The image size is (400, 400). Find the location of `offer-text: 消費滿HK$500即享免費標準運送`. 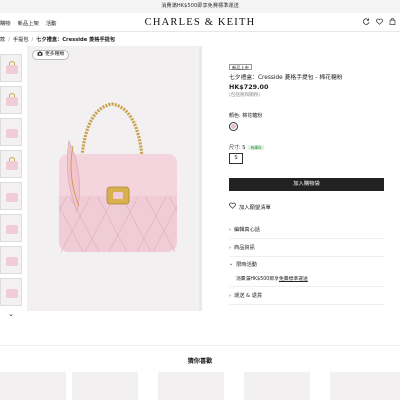

offer-text: 消費滿HK$500即享免費標準運送 is located at coordinates (268, 278).